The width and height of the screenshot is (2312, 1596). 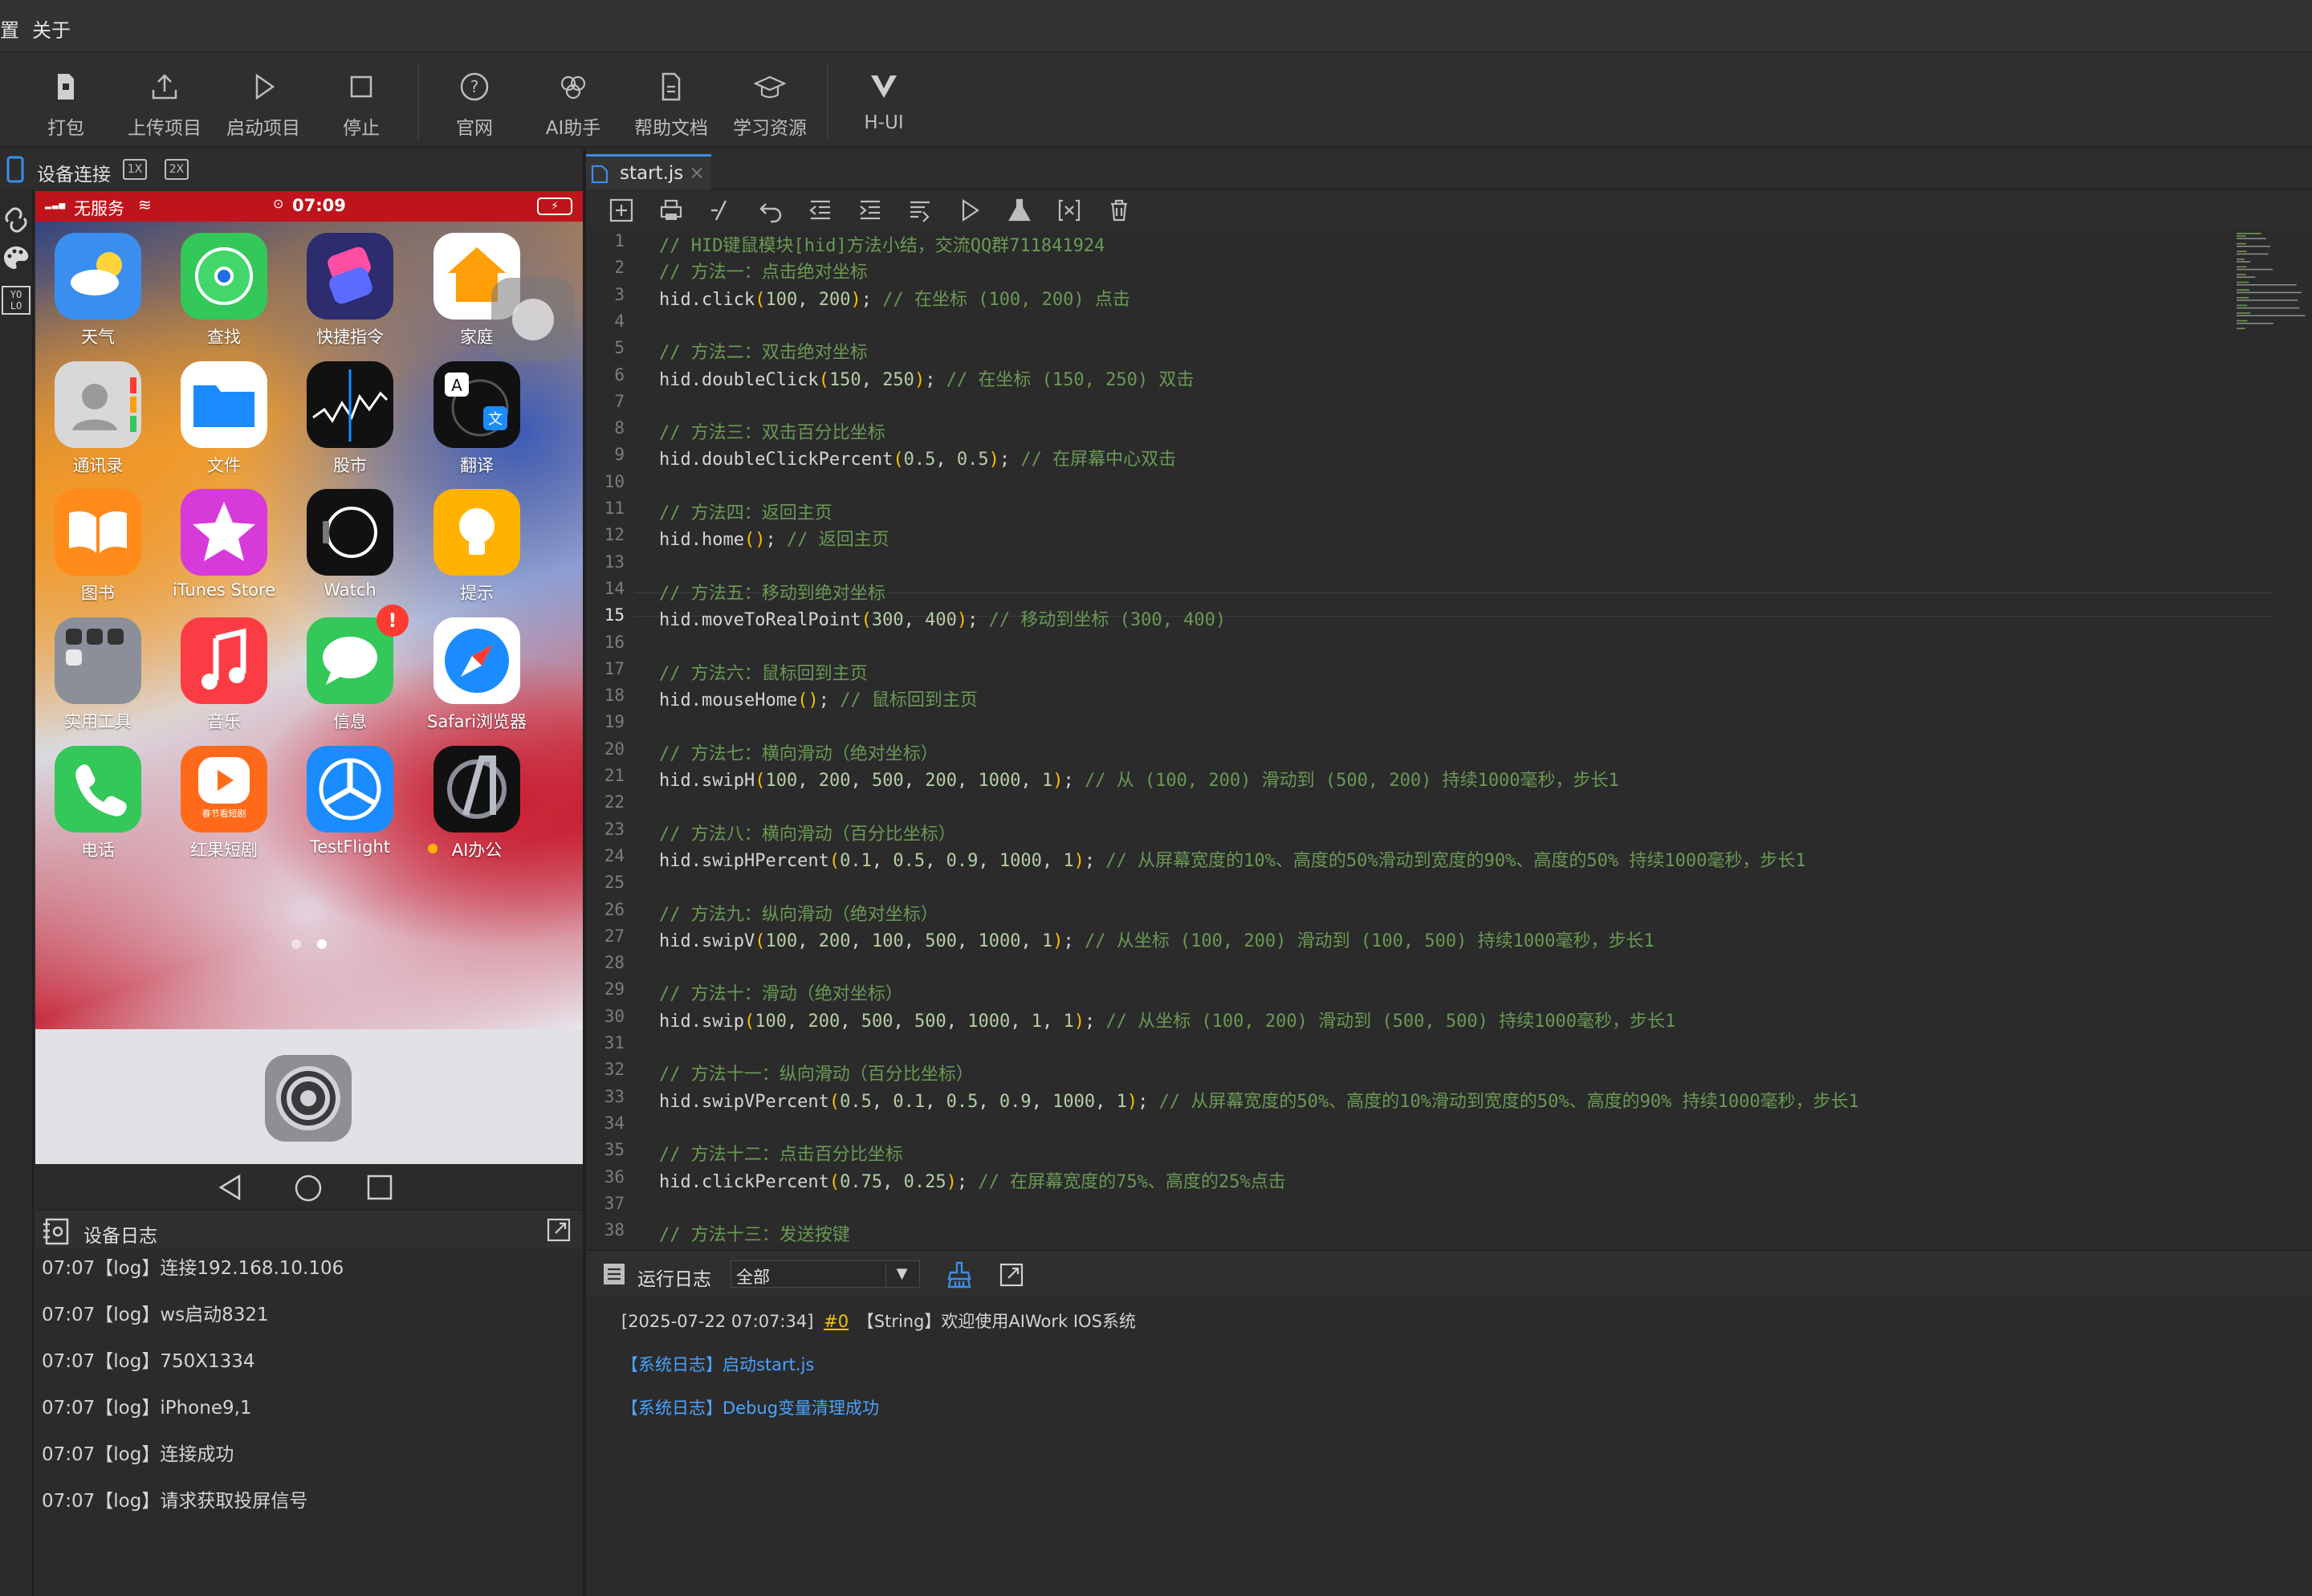 What do you see at coordinates (1119, 210) in the screenshot?
I see `clear-trash-icon` at bounding box center [1119, 210].